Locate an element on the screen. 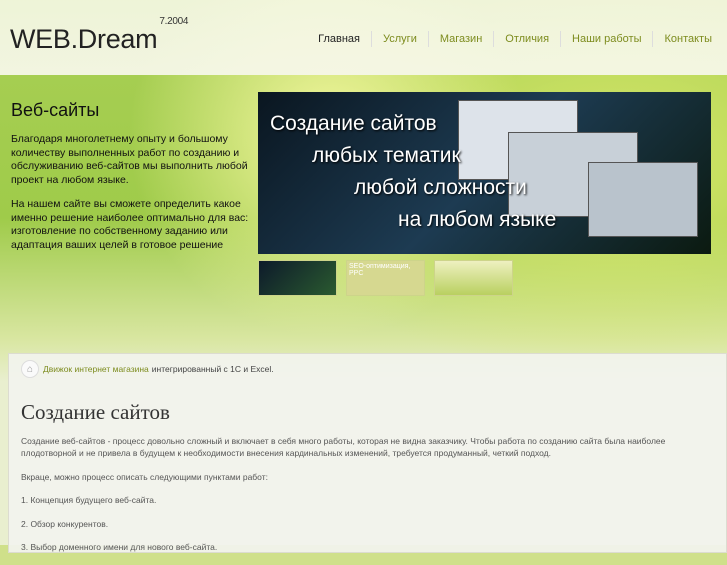 The width and height of the screenshot is (727, 565). article-paragraph: 1. Концепция будущего веб-сайта. is located at coordinates (89, 500).